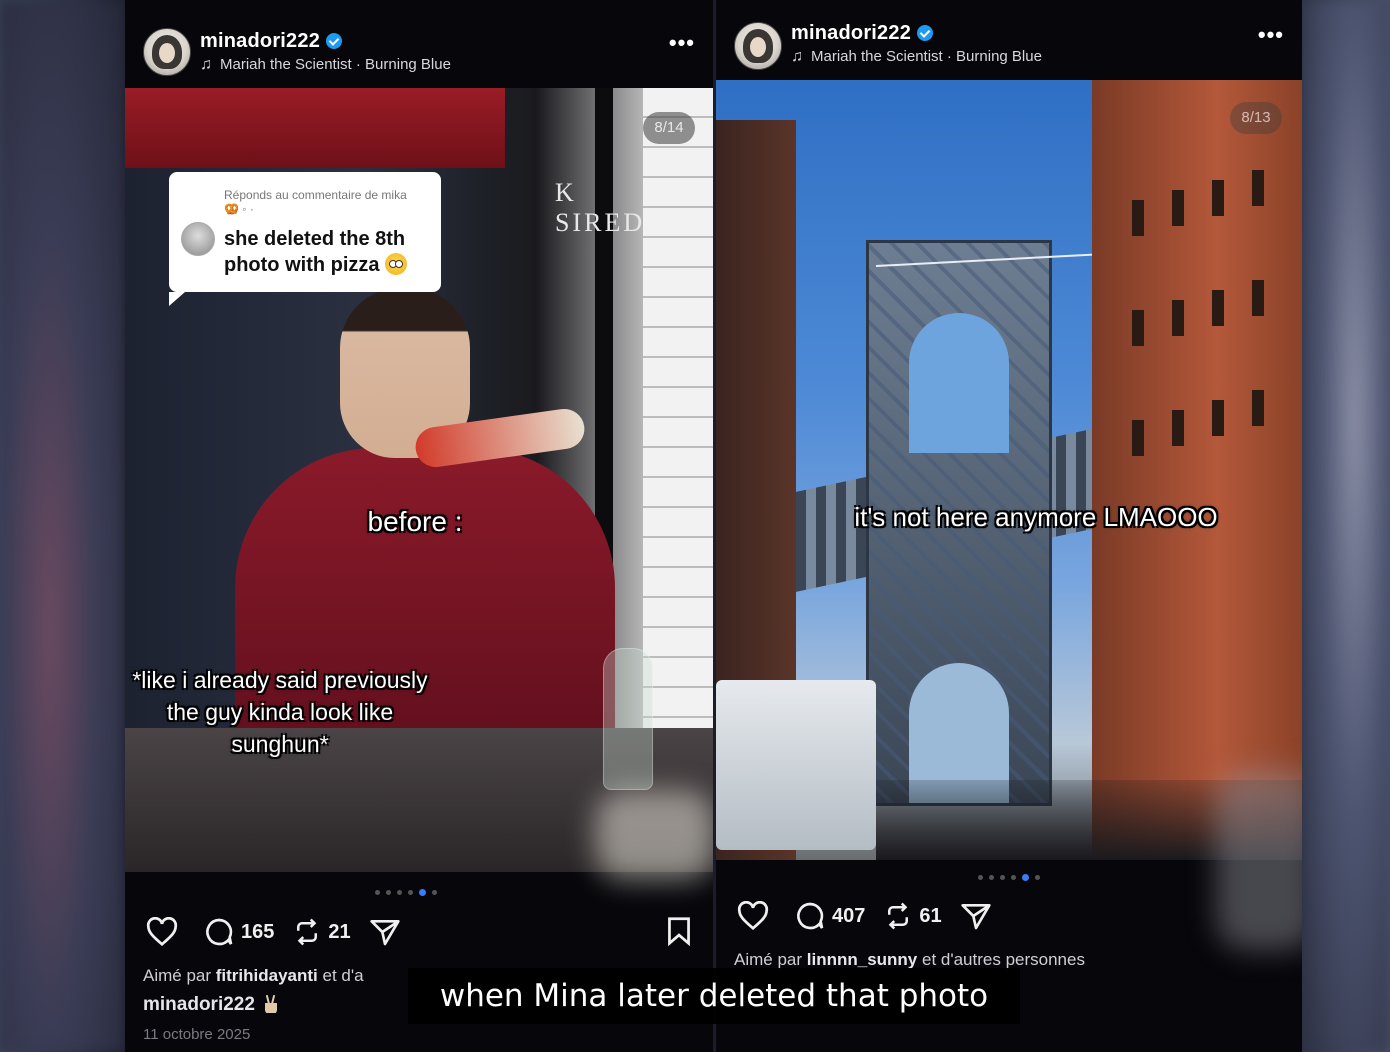  What do you see at coordinates (1197, 470) in the screenshot?
I see `building-right` at bounding box center [1197, 470].